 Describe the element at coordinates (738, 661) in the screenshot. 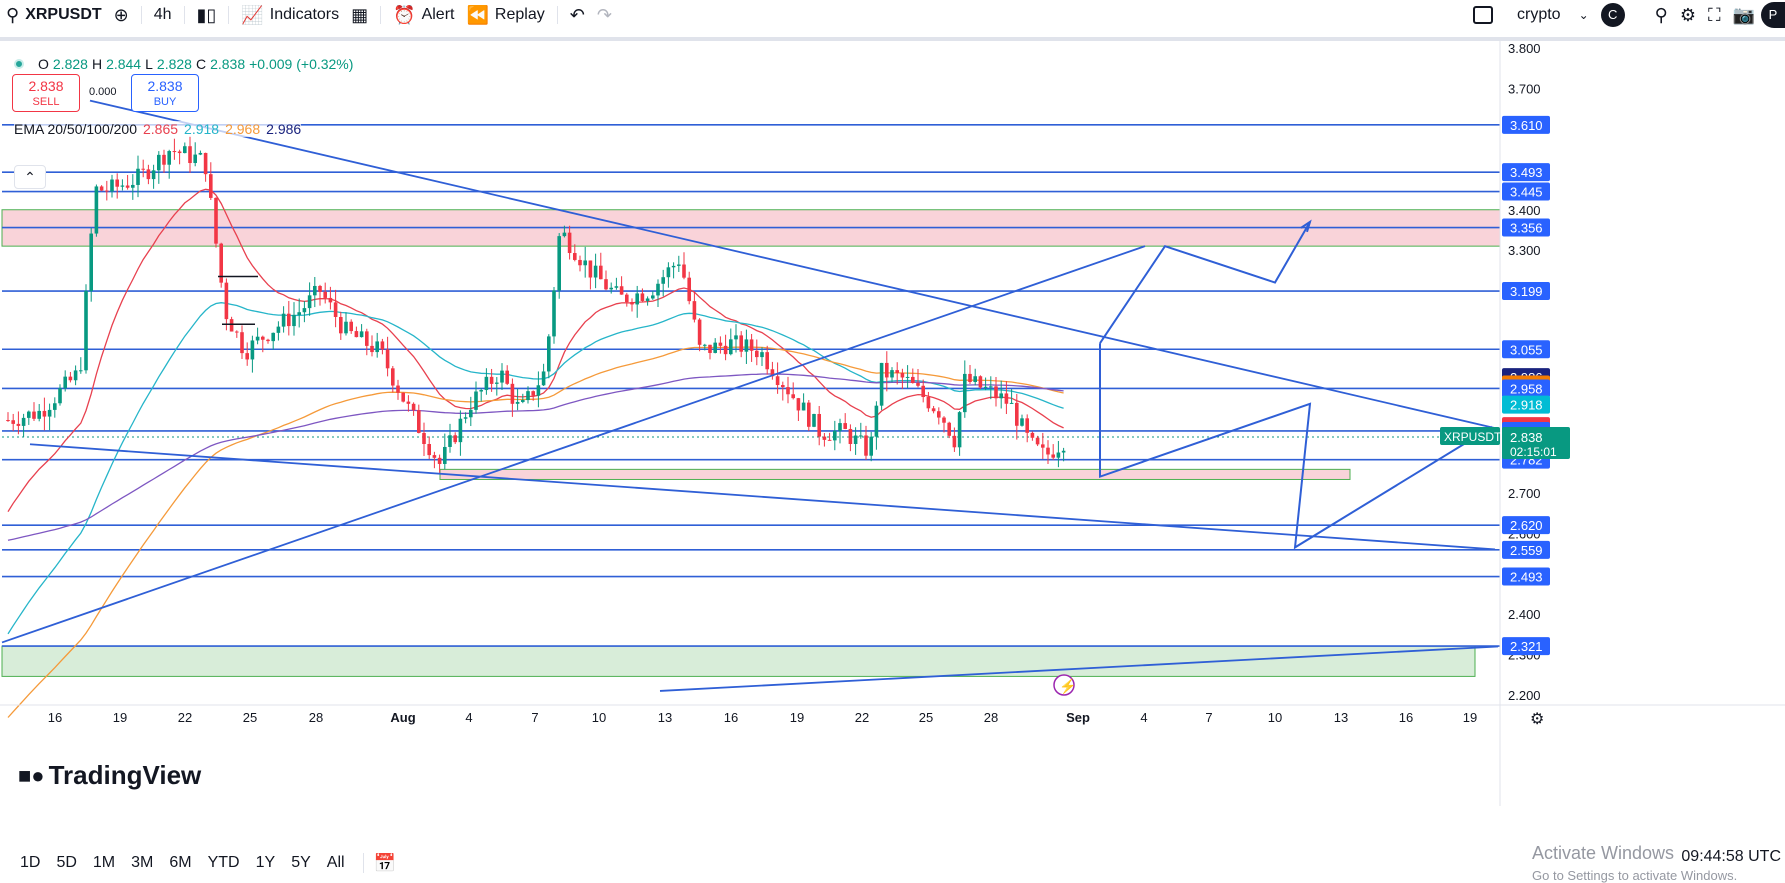

I see `demand-zone` at that location.